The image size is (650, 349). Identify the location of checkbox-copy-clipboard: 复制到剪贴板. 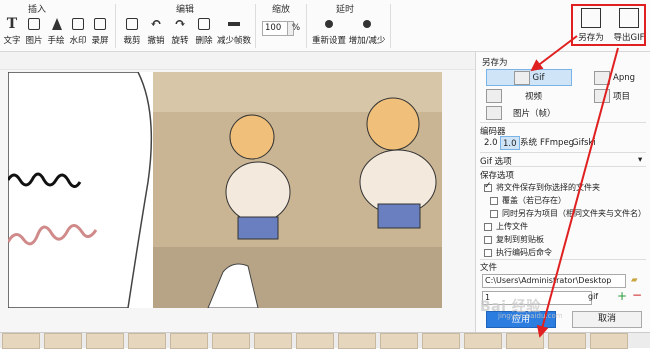
(514, 239).